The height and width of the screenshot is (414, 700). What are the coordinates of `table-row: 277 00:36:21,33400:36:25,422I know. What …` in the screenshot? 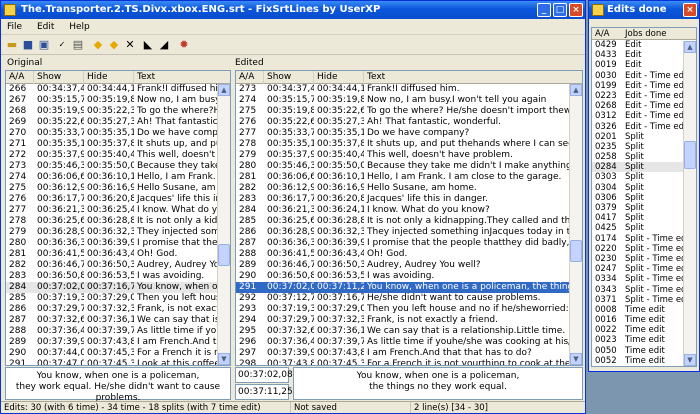 It's located at (118, 210).